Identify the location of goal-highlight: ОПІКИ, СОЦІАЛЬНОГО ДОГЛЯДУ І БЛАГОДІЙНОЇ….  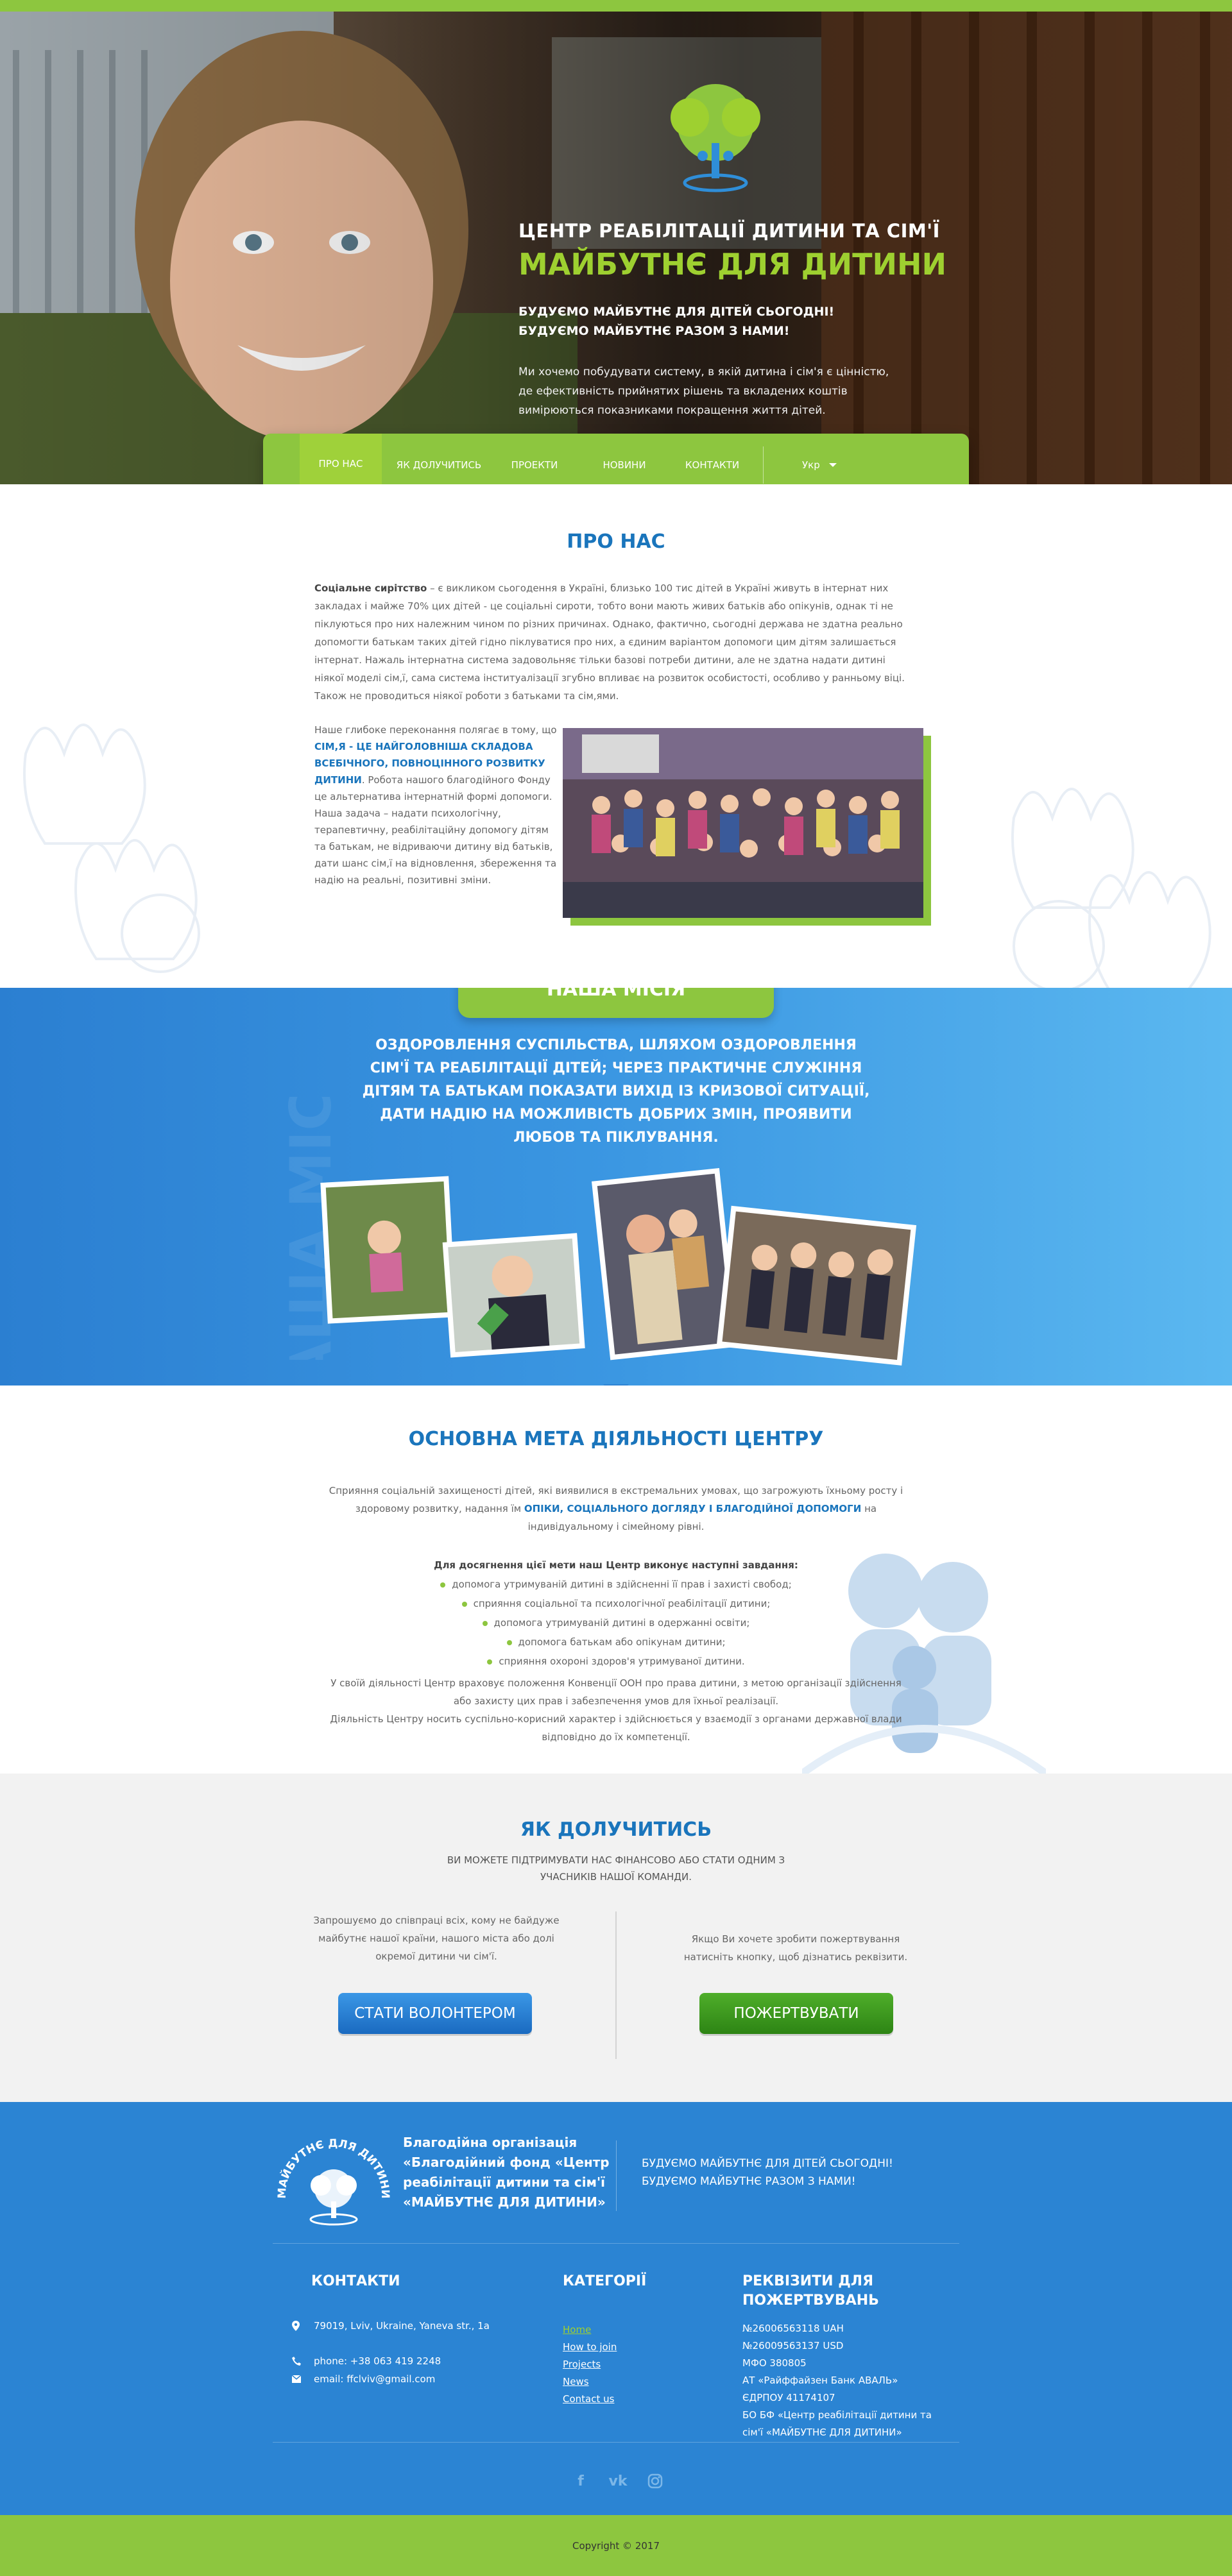
(693, 1508).